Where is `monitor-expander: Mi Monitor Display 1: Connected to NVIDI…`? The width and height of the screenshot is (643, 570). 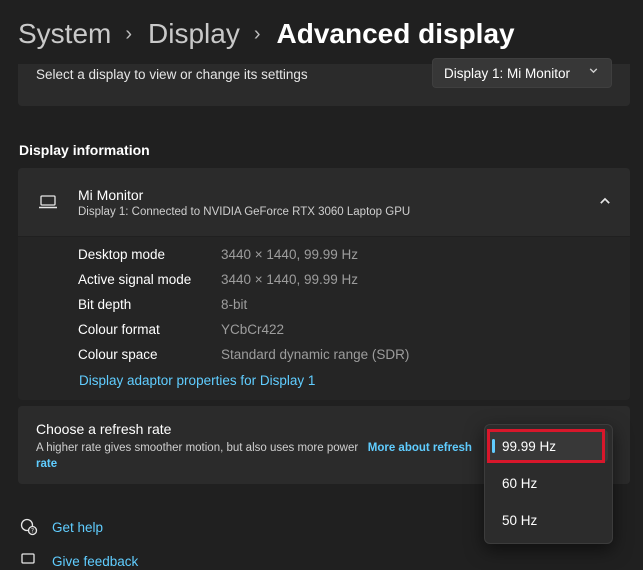
monitor-expander: Mi Monitor Display 1: Connected to NVIDI… is located at coordinates (324, 202).